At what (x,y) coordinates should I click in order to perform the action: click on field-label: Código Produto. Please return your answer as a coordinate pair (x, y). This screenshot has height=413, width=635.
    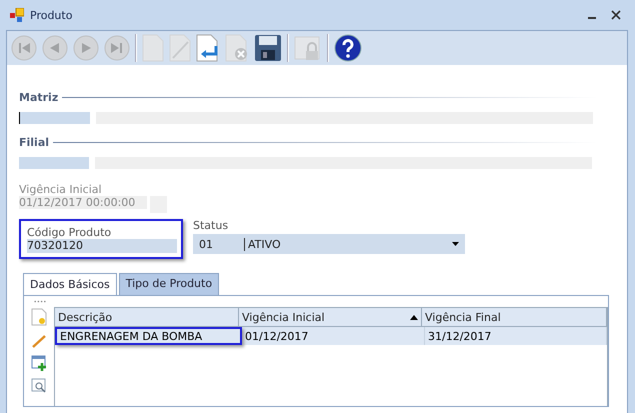
    Looking at the image, I should click on (69, 232).